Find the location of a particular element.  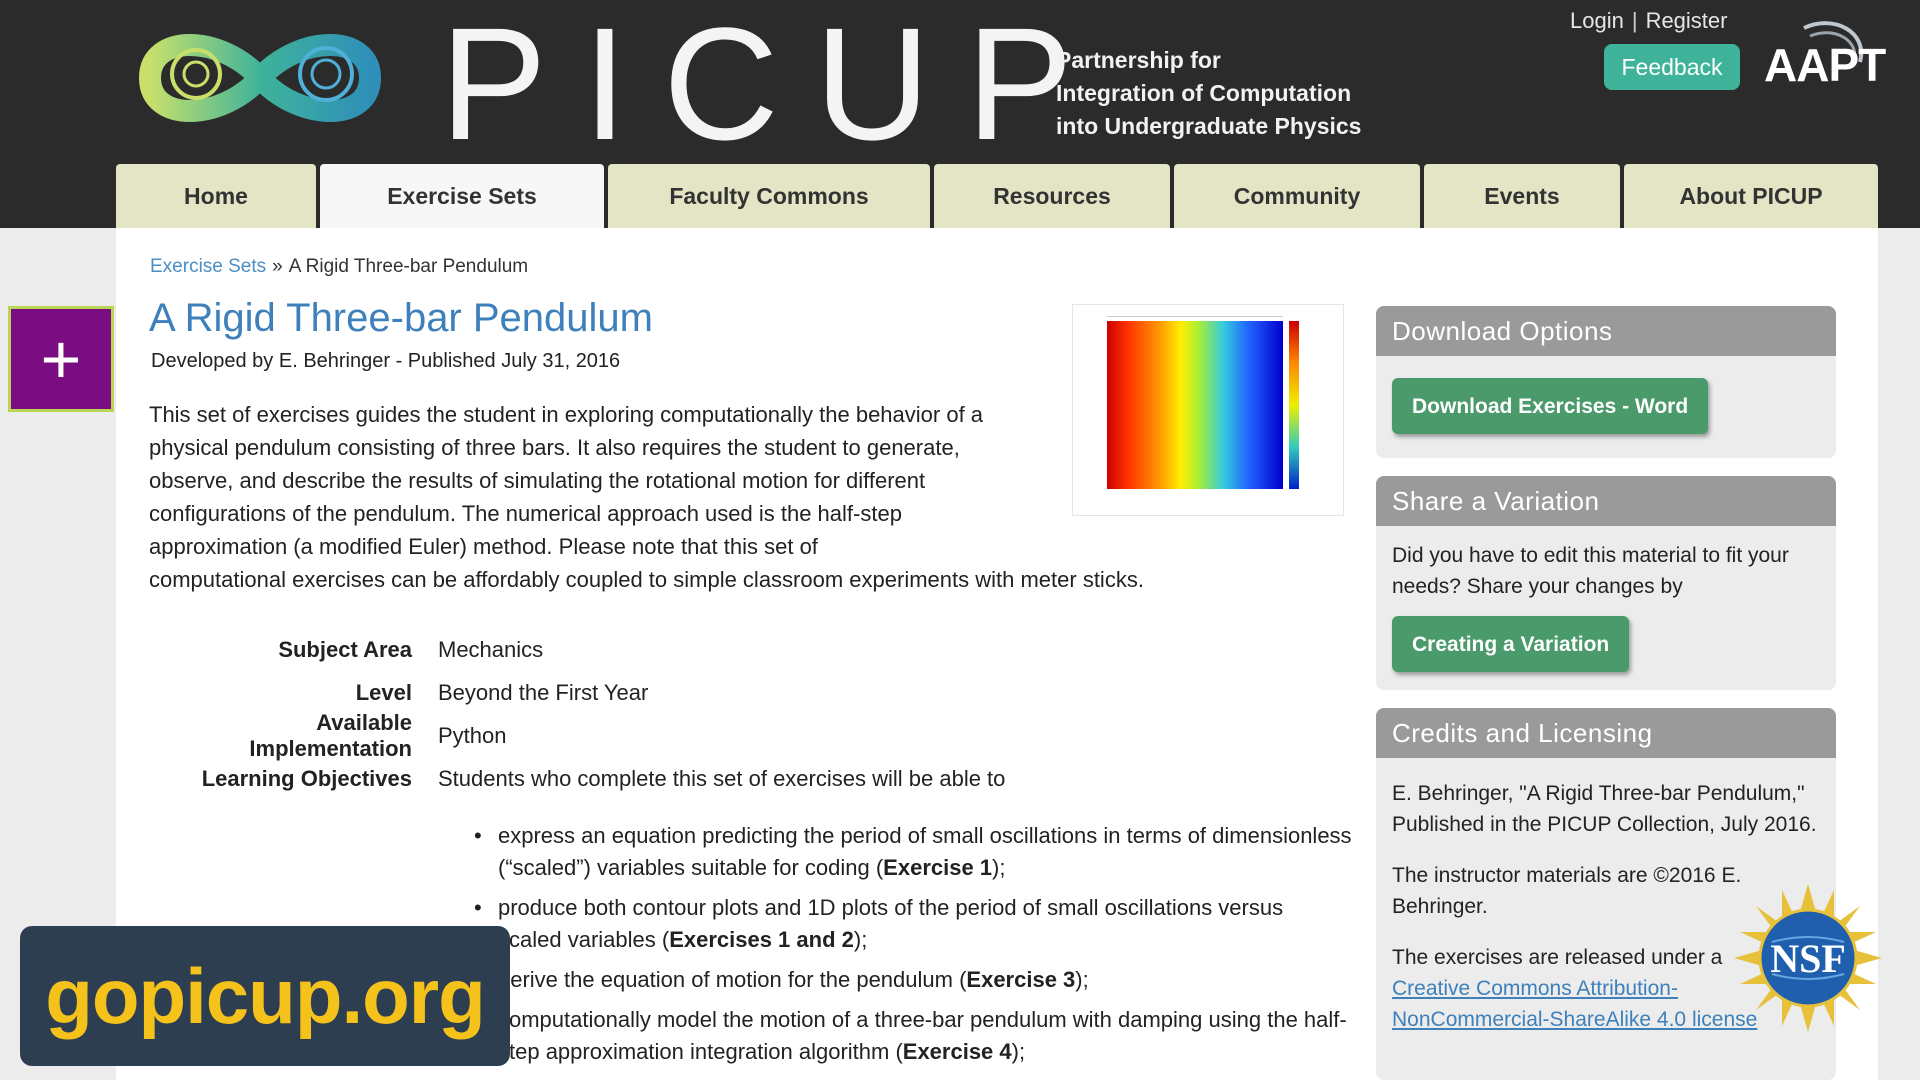

nav-tab-faculty-commons: Faculty Commons is located at coordinates (769, 196).